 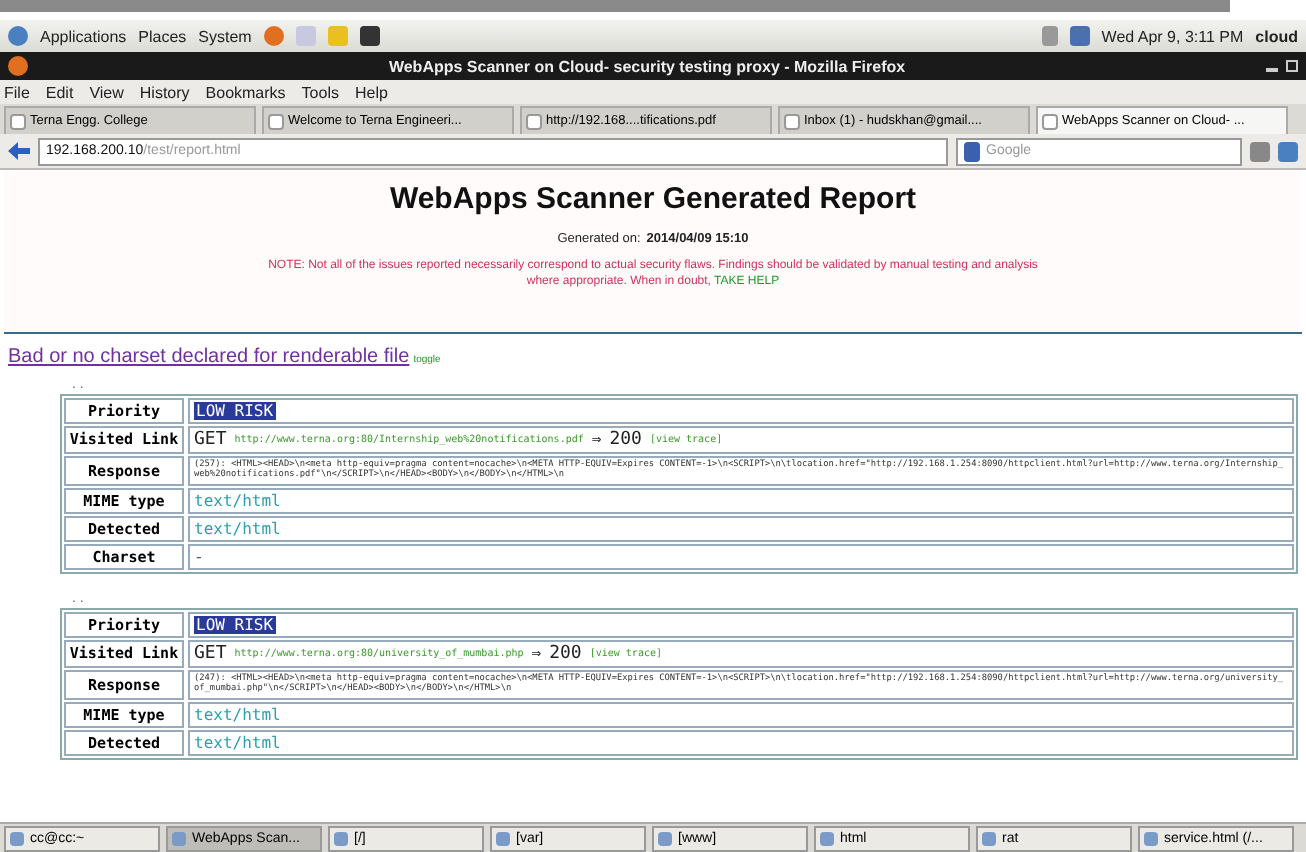 What do you see at coordinates (1276, 36) in the screenshot?
I see `user-name: cloud` at bounding box center [1276, 36].